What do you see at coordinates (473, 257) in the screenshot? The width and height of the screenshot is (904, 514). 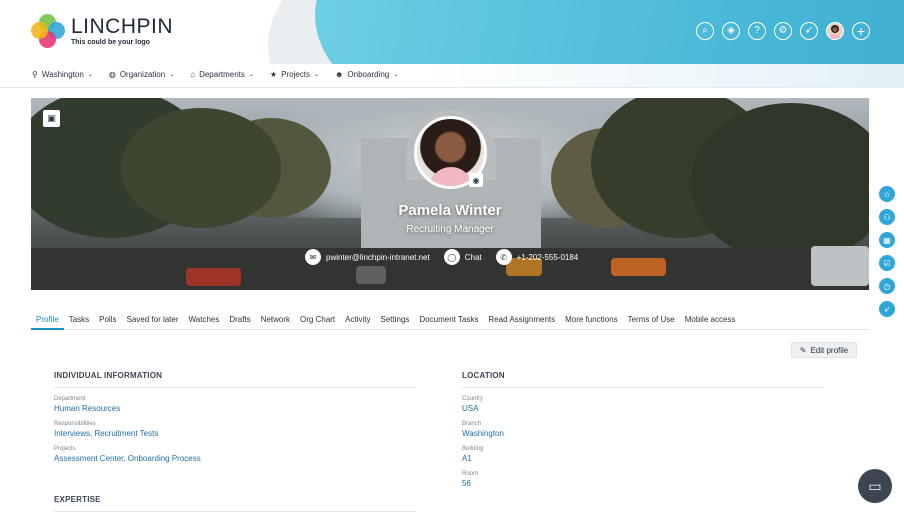 I see `chat-text: Chat` at bounding box center [473, 257].